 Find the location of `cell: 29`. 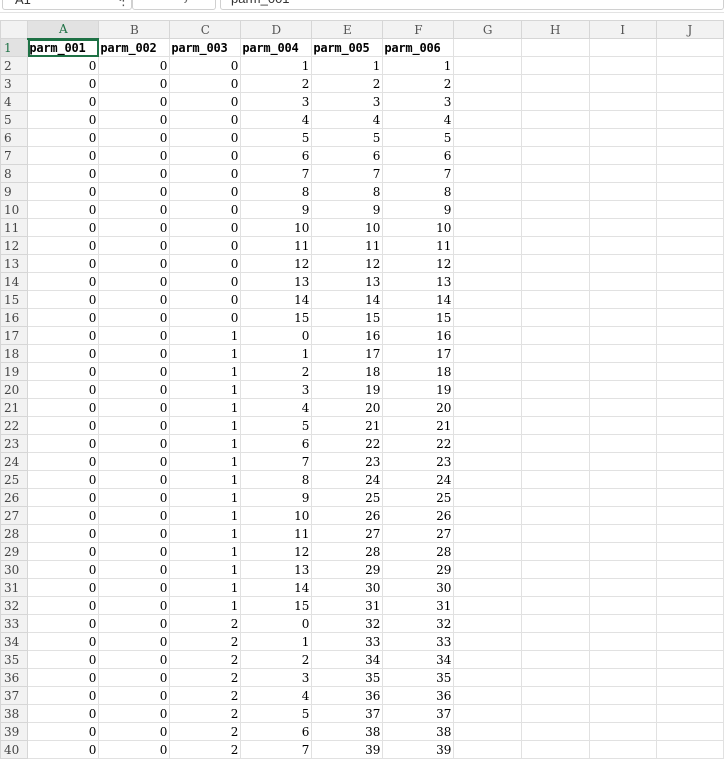

cell: 29 is located at coordinates (347, 569).